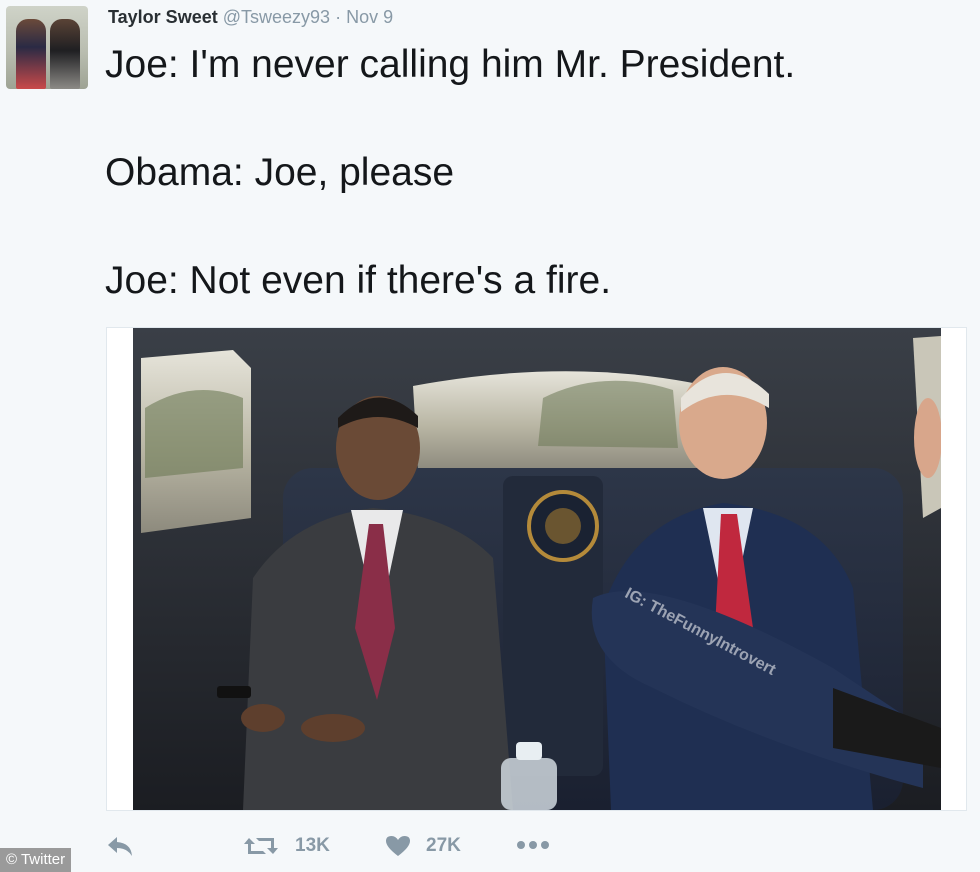 The image size is (980, 872). I want to click on handle: @Tsweezy93, so click(276, 17).